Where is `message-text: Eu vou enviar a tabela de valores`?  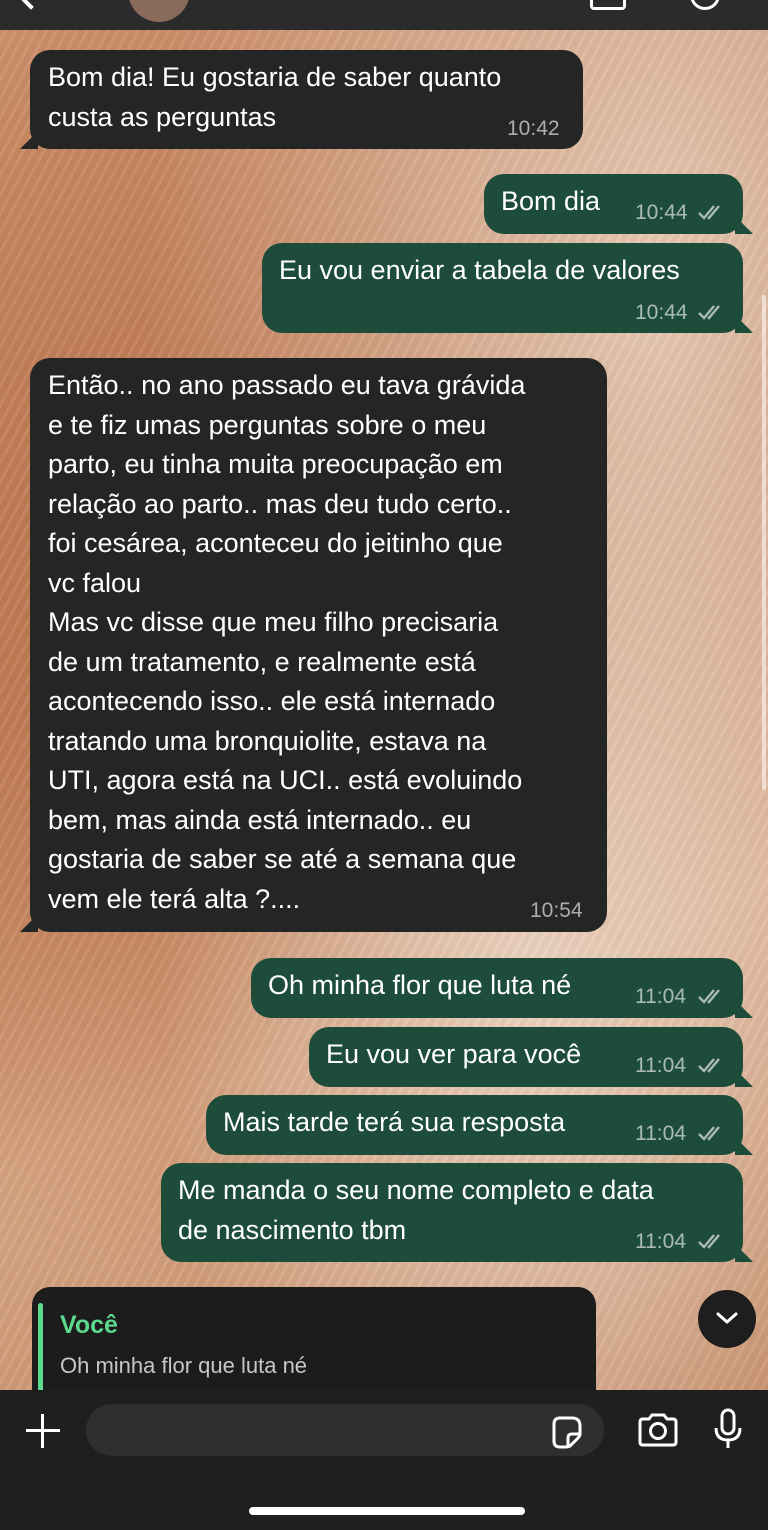 message-text: Eu vou enviar a tabela de valores is located at coordinates (479, 270).